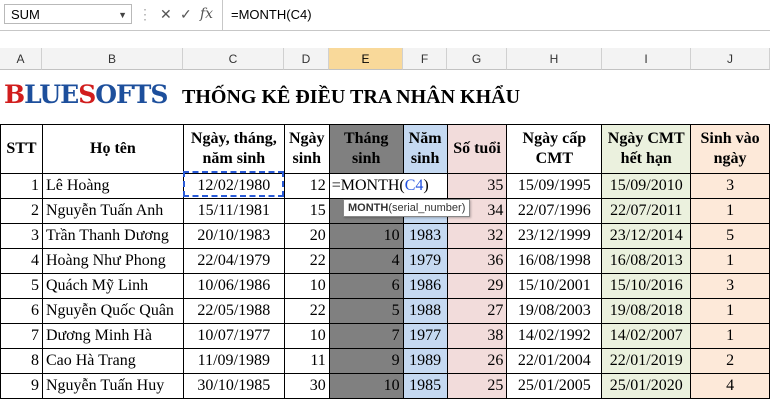 The image size is (770, 401). Describe the element at coordinates (646, 186) in the screenshot. I see `cell-expiry: 15/09/2010` at that location.